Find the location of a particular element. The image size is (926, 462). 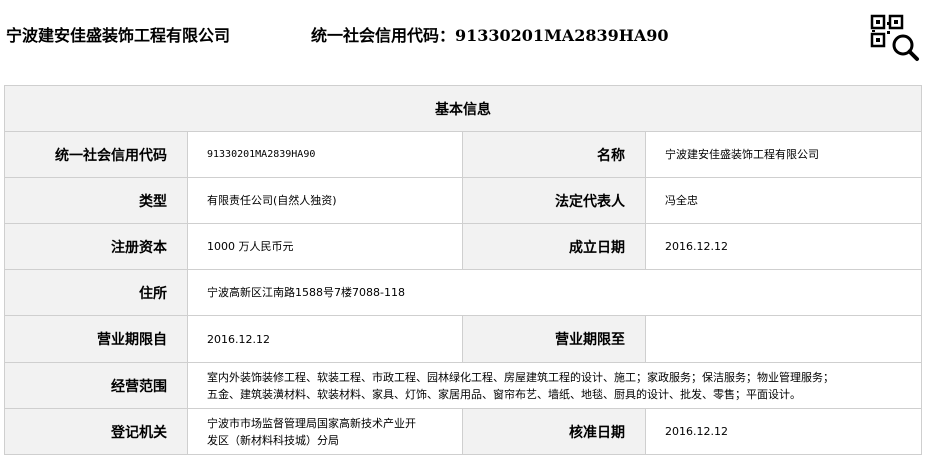

credit-code-value: 91330201MA2839HA90 is located at coordinates (325, 154).